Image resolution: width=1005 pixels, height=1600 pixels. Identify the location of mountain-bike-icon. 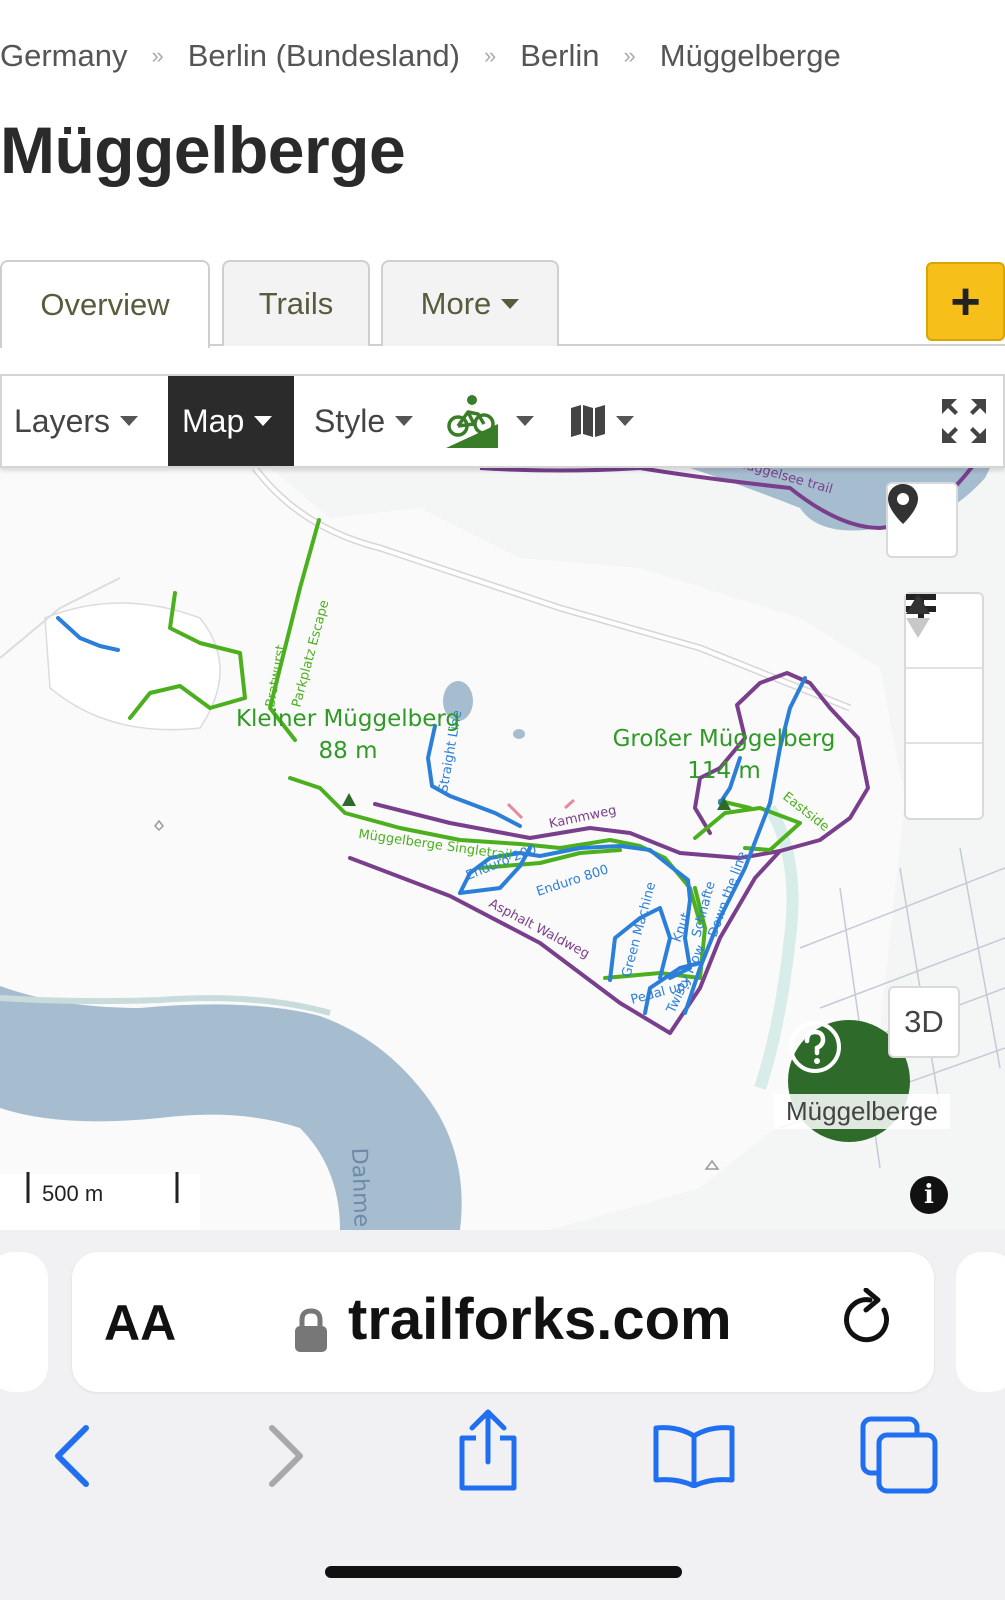
(472, 421).